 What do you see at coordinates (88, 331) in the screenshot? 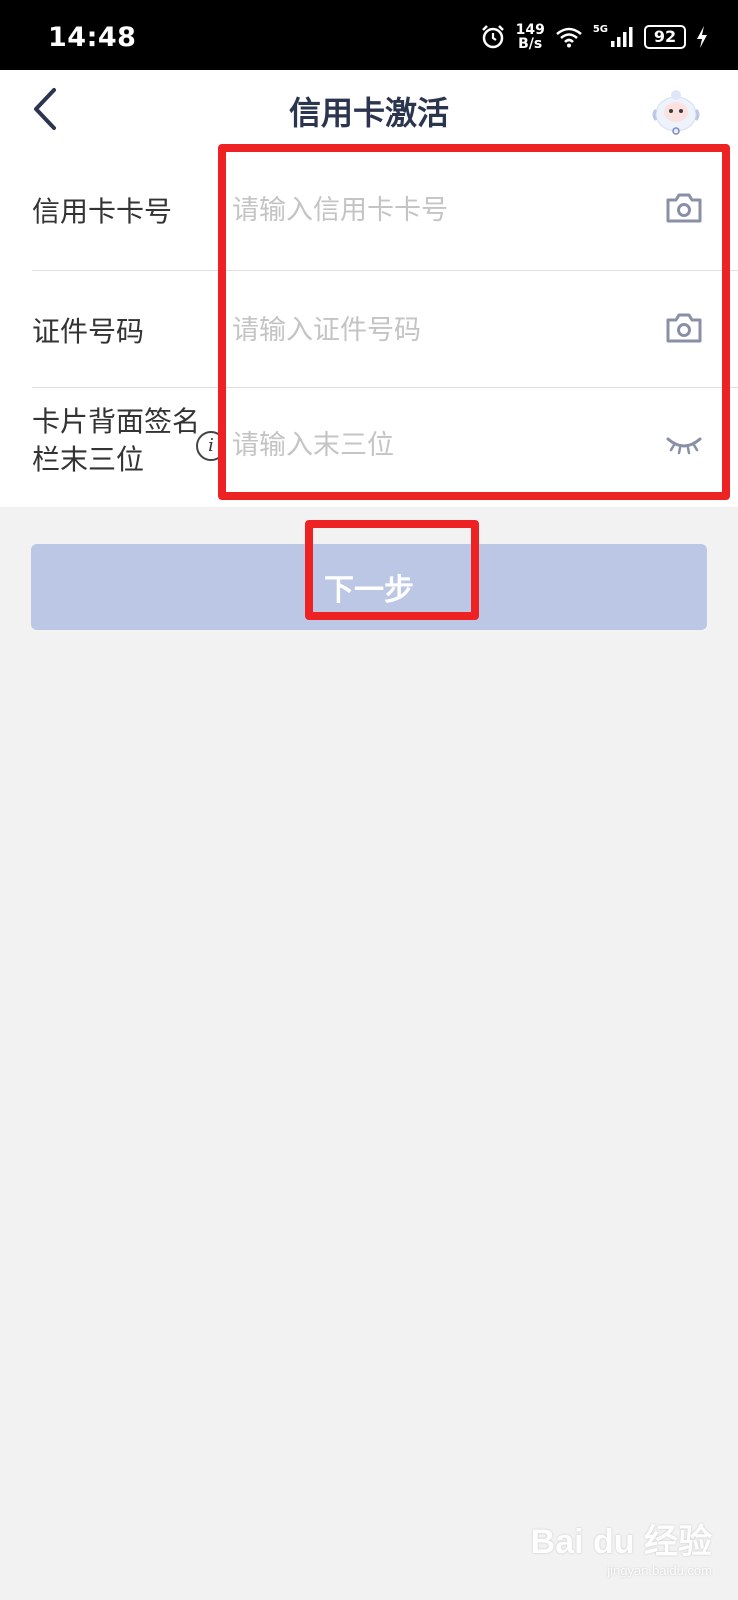
I see `id-number-label: 证件号码` at bounding box center [88, 331].